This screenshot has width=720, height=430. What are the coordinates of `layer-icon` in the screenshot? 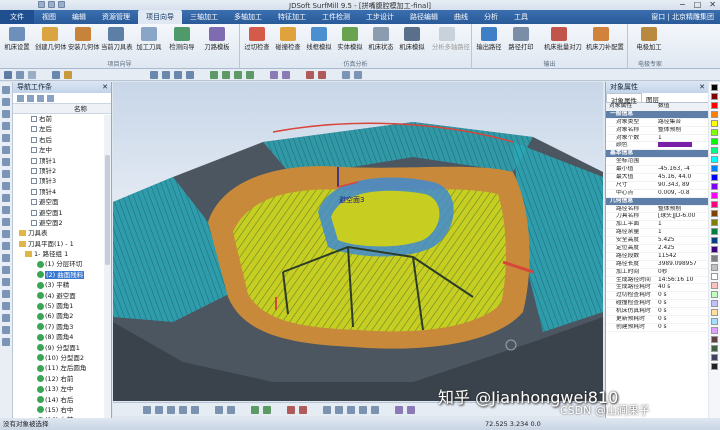 It's located at (32, 75).